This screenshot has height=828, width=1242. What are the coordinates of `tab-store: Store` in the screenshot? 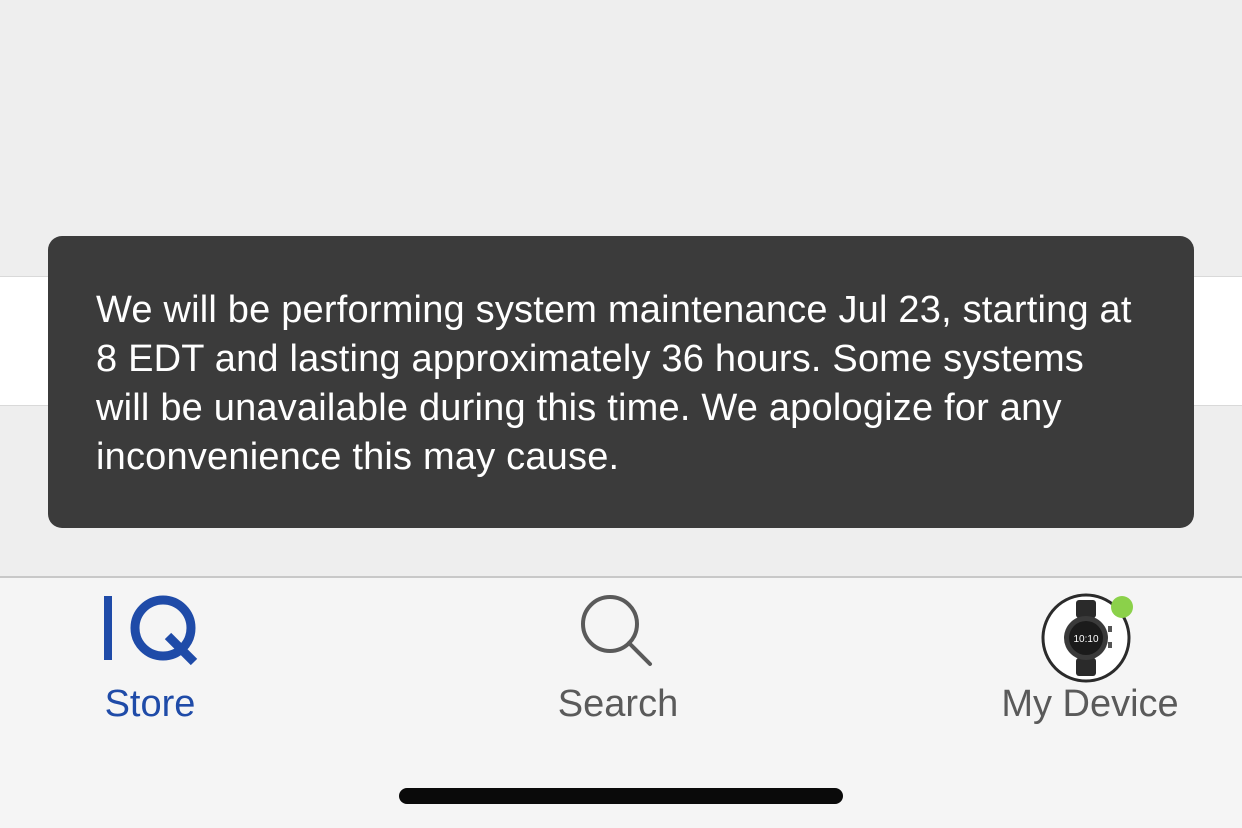 It's located at (150, 658).